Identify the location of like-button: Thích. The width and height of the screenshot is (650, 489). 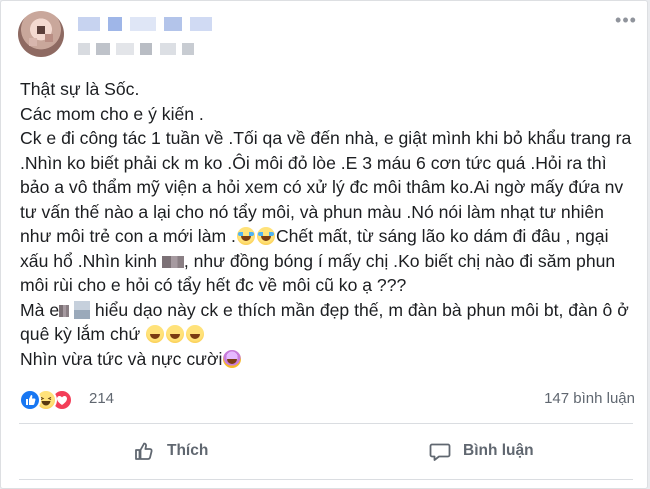
(170, 451).